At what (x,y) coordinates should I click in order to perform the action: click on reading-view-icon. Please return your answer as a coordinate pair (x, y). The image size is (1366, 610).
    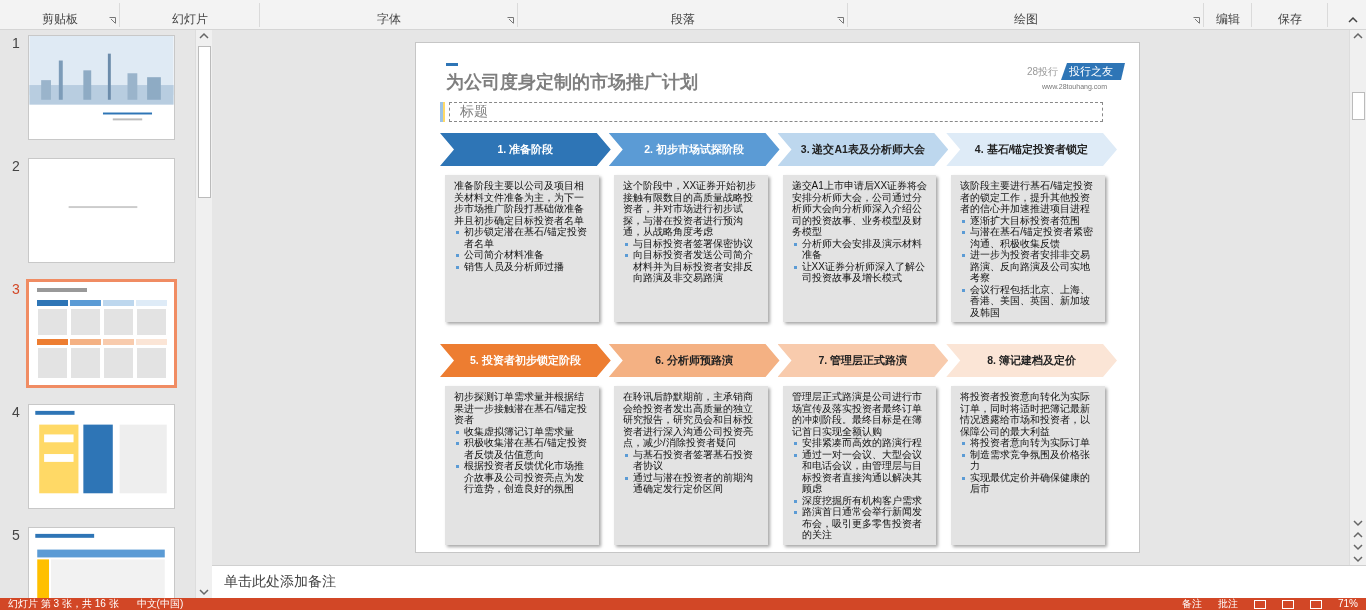
    Looking at the image, I should click on (1316, 604).